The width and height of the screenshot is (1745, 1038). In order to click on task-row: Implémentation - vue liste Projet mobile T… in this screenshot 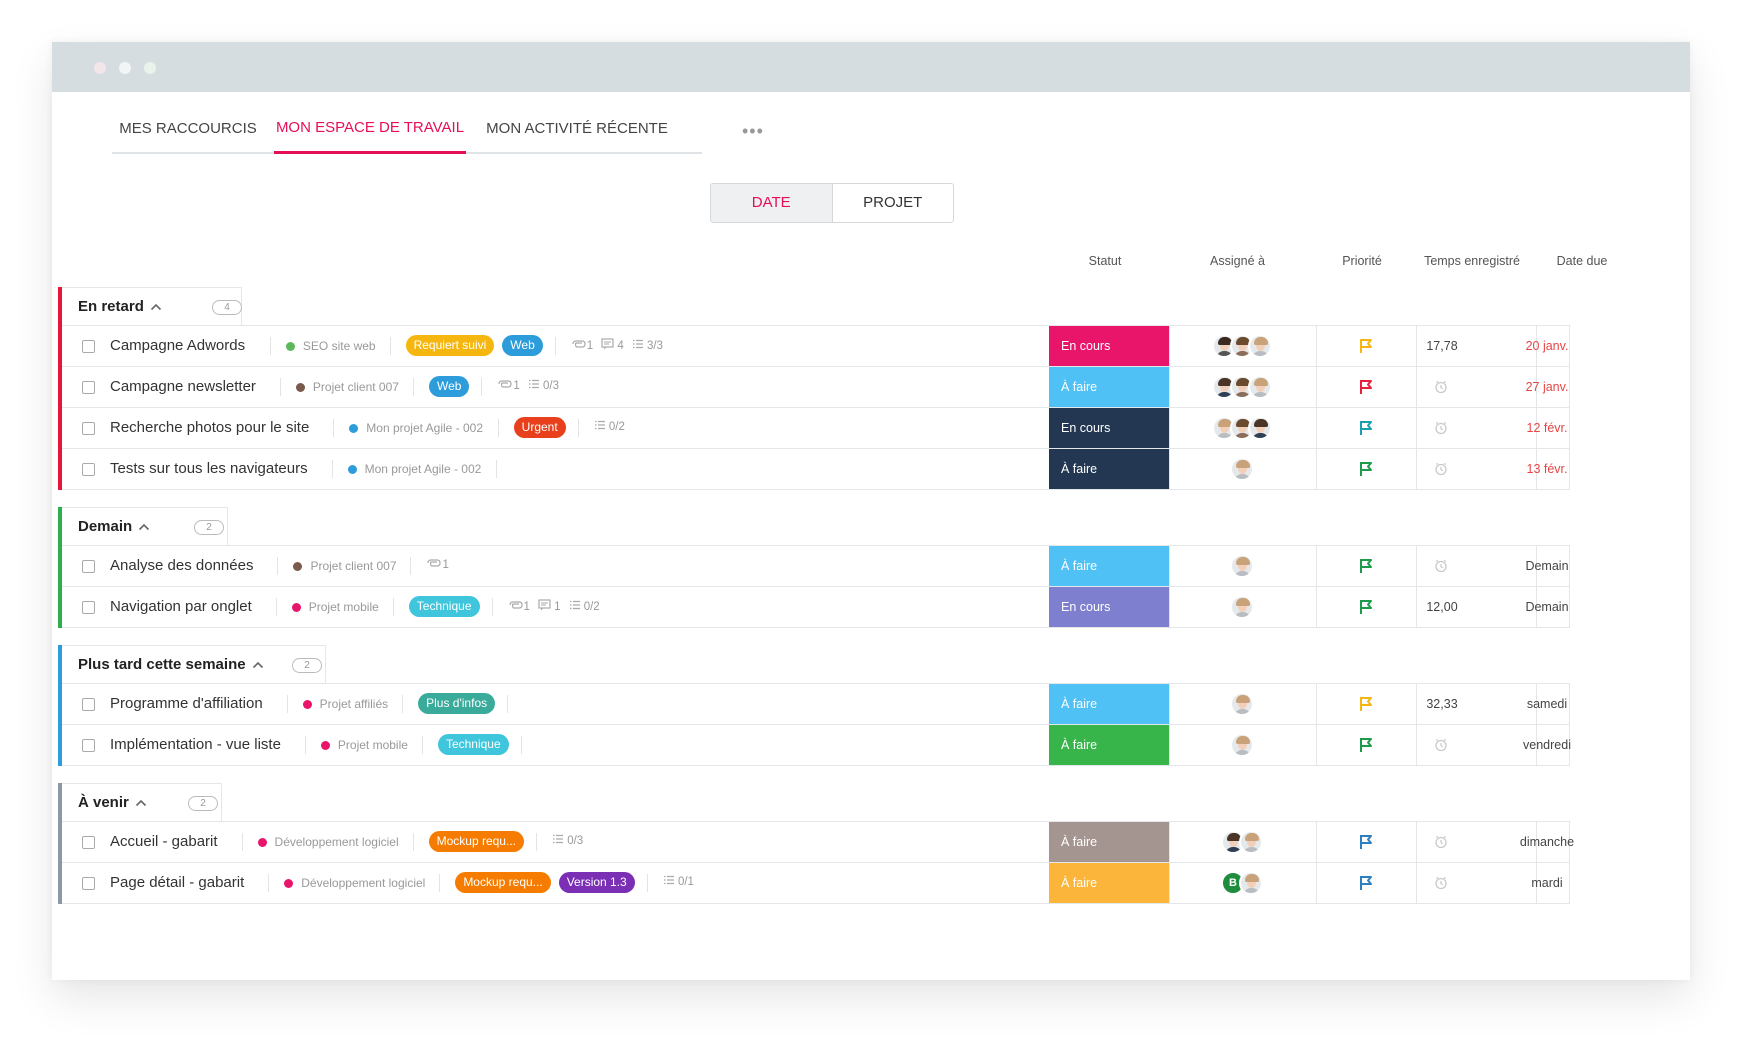, I will do `click(816, 745)`.